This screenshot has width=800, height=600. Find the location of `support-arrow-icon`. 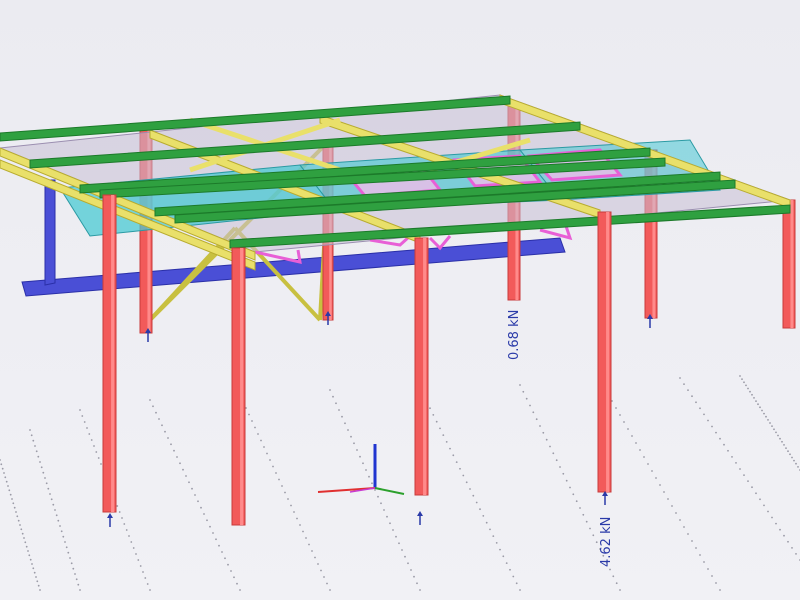

support-arrow-icon is located at coordinates (110, 520).